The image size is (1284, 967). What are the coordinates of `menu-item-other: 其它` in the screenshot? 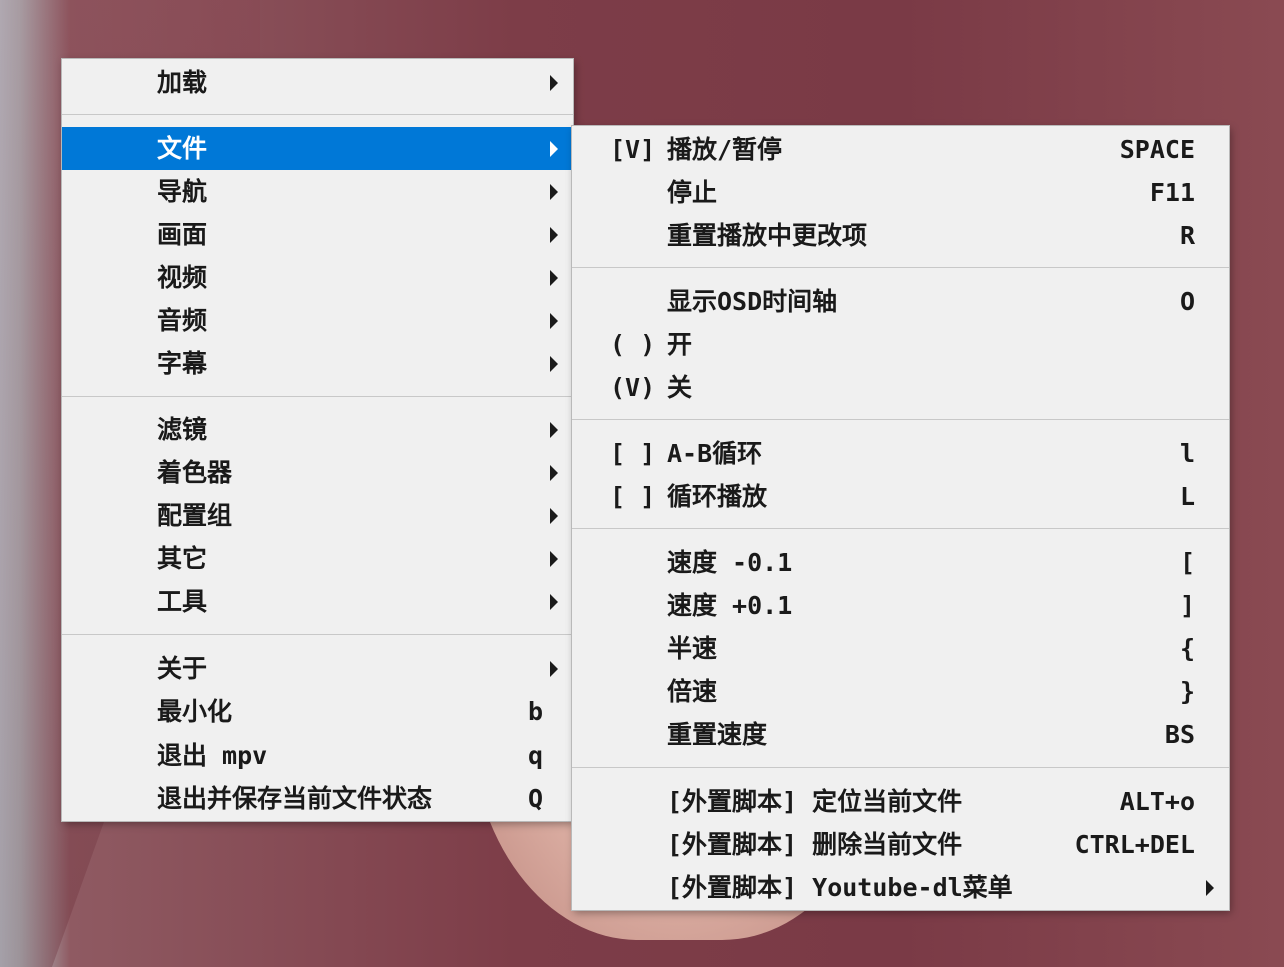 It's located at (317, 558).